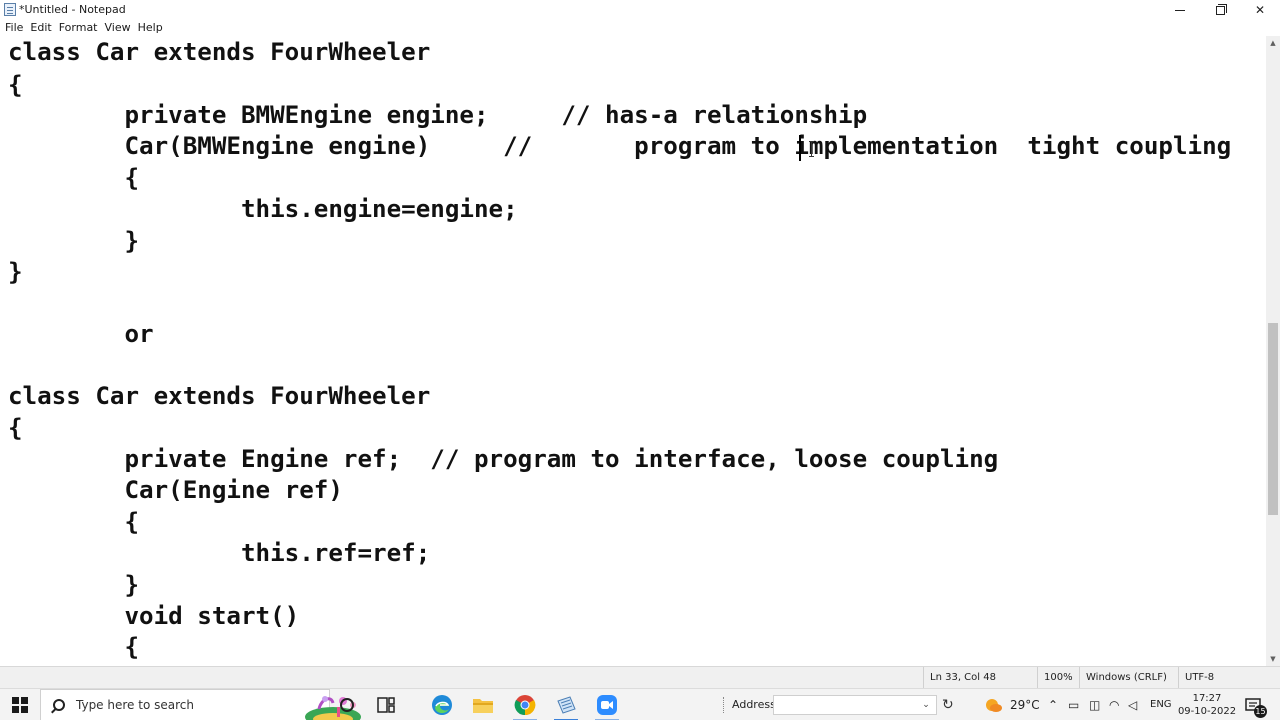 The image size is (1280, 720). What do you see at coordinates (640, 10) in the screenshot?
I see `title-bar: *Untitled - Notepad ✕` at bounding box center [640, 10].